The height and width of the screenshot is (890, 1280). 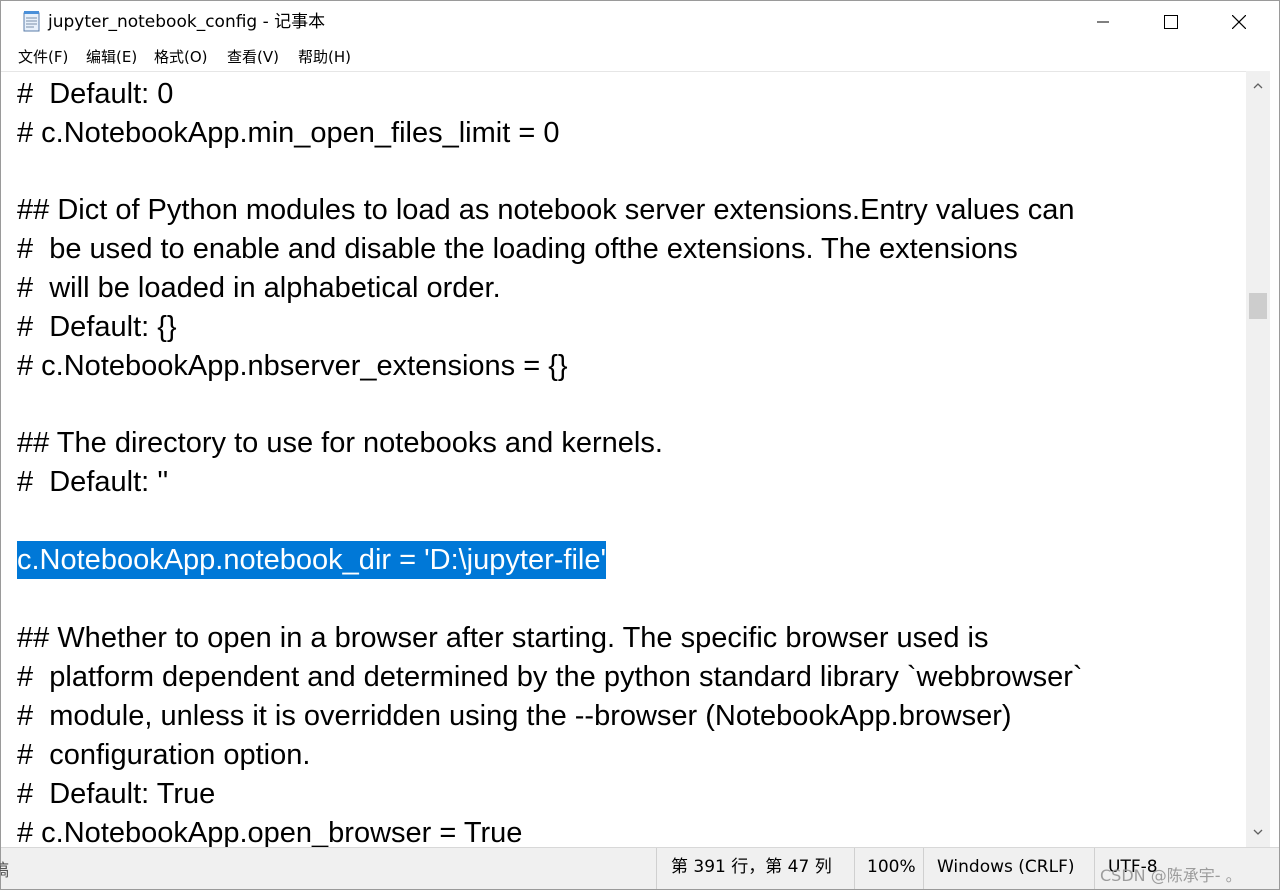 What do you see at coordinates (116, 794) in the screenshot?
I see `editor-line: # Default: True` at bounding box center [116, 794].